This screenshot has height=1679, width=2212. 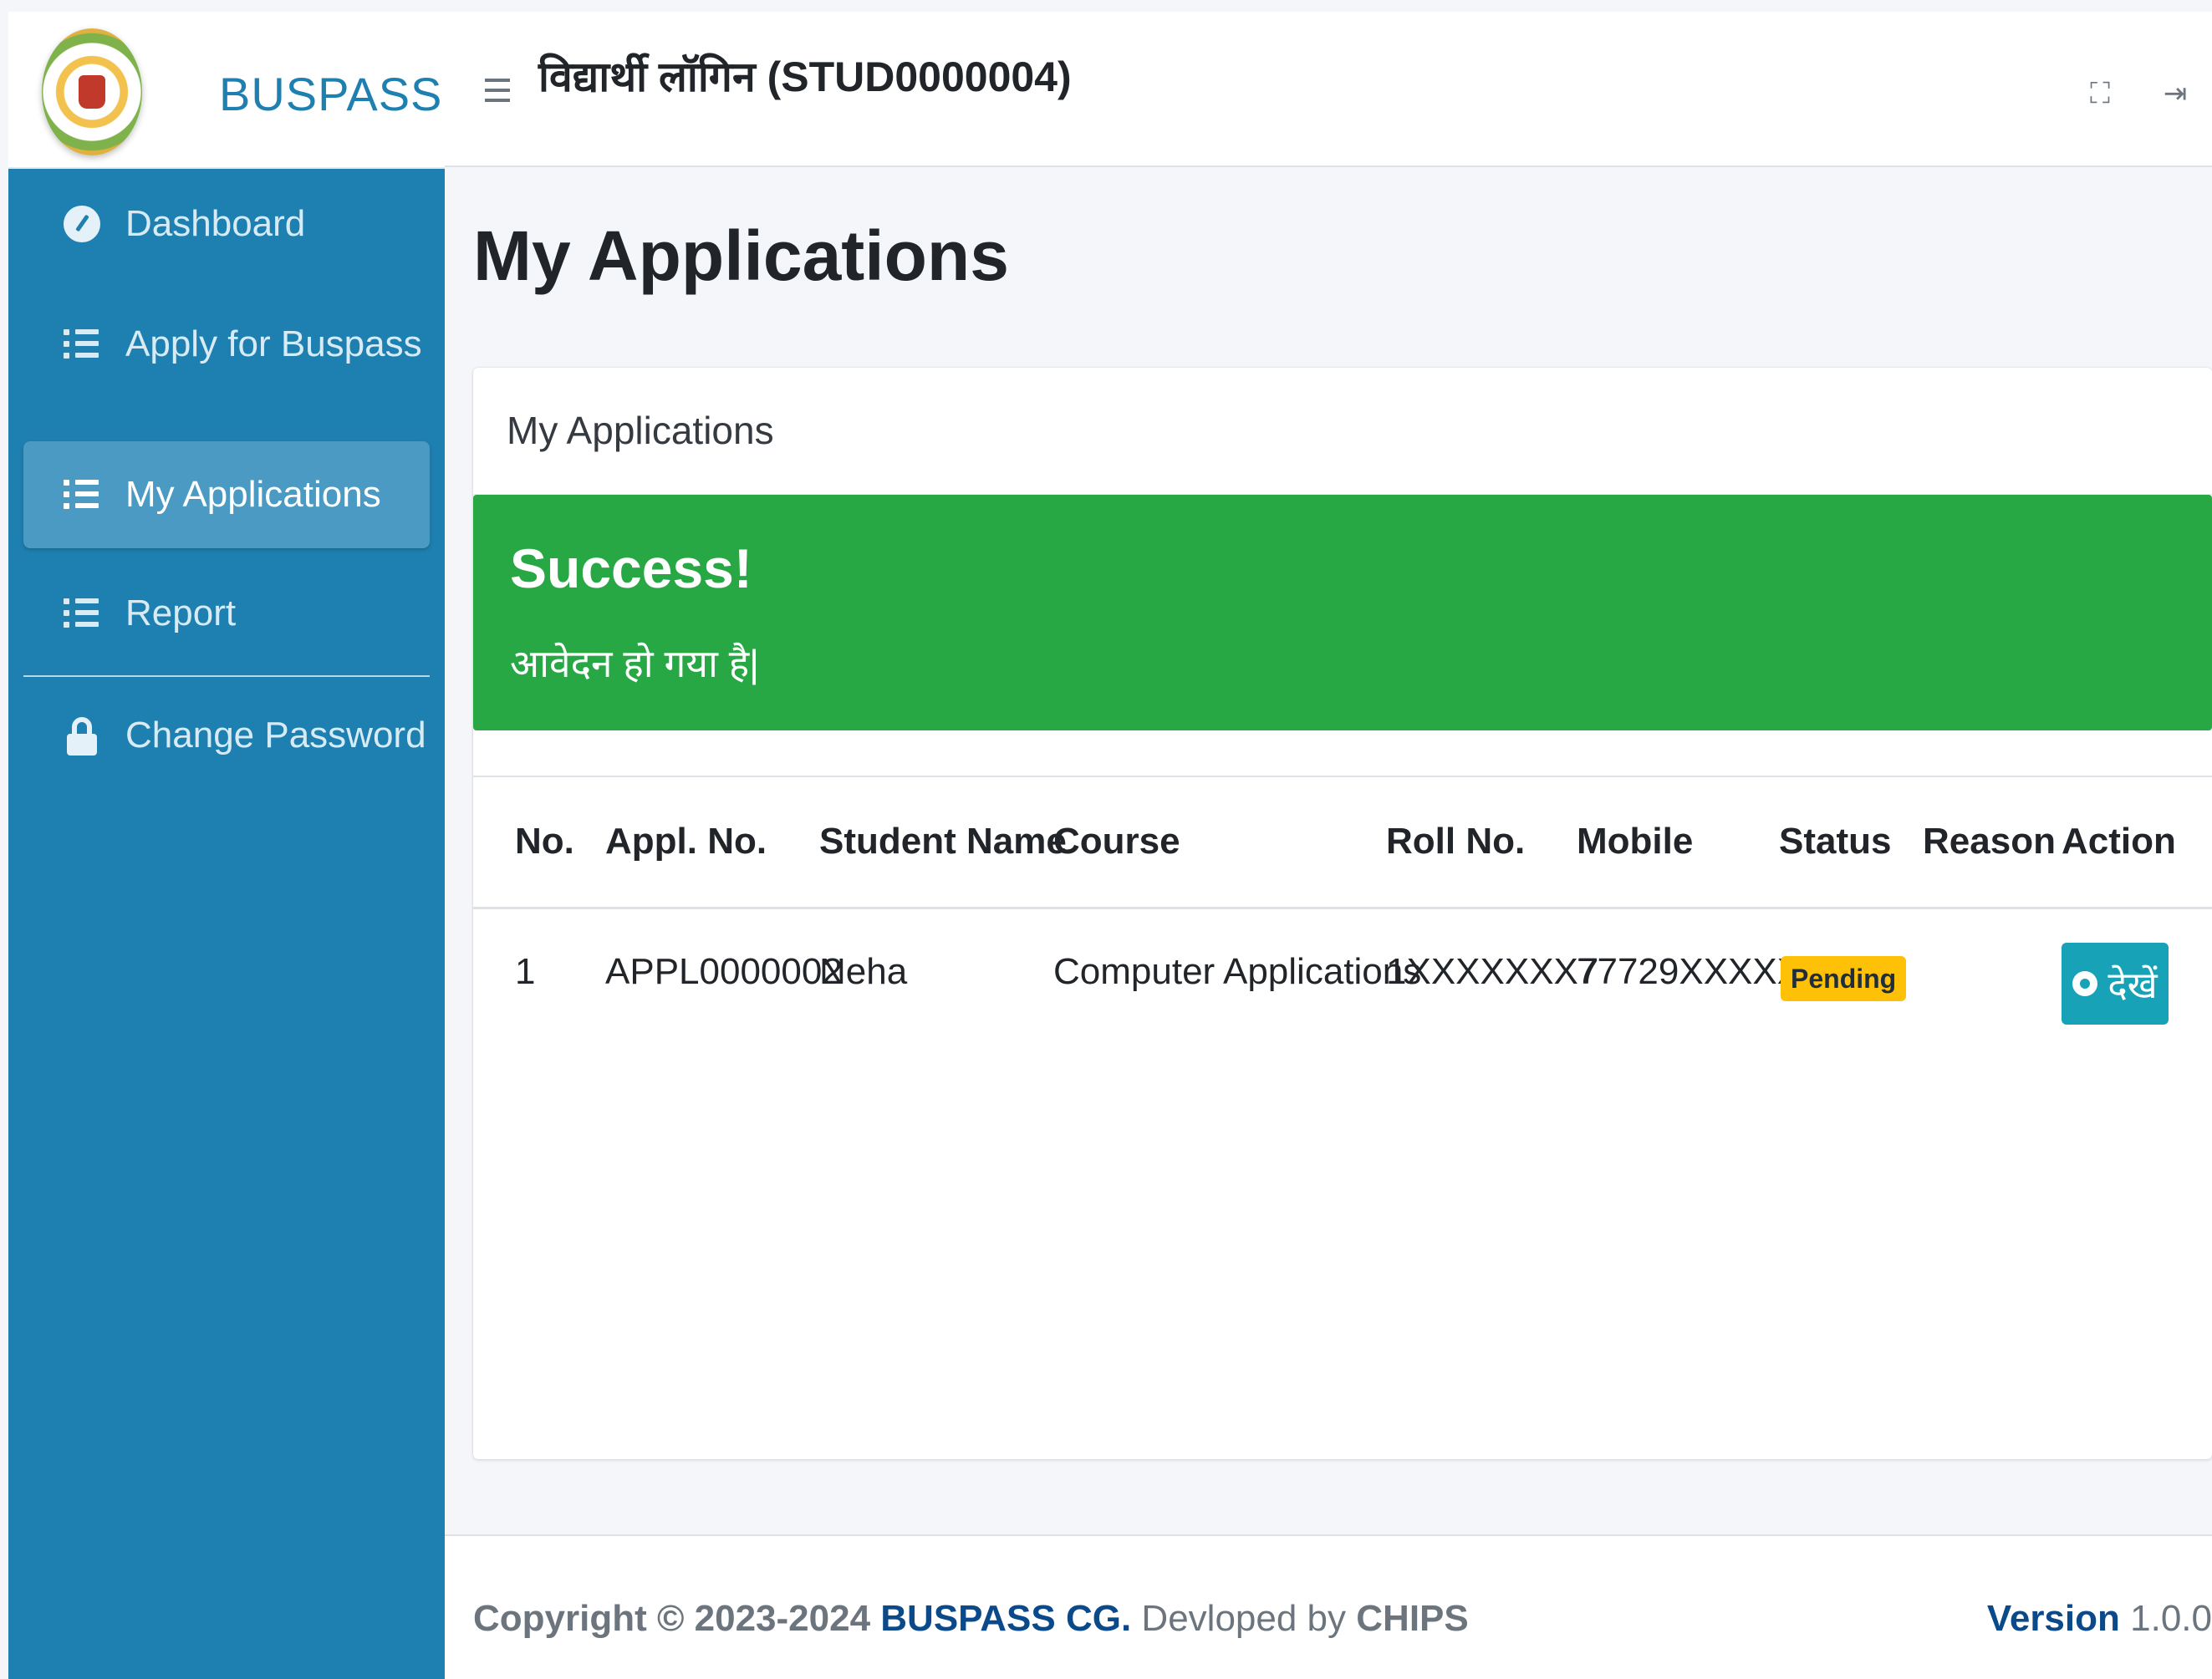 I want to click on brand-link: BUSPASS, so click(x=226, y=90).